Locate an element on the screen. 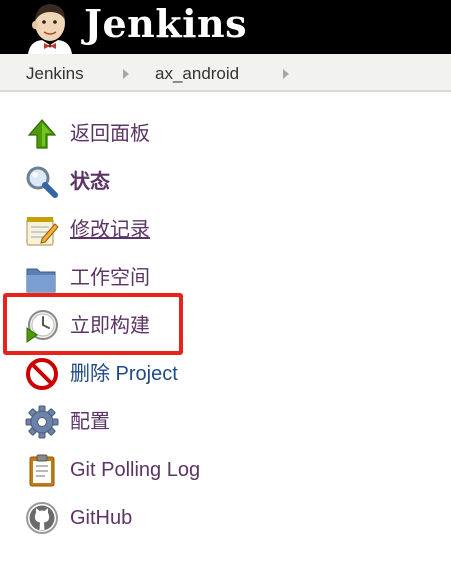  highlight-box is located at coordinates (93, 324).